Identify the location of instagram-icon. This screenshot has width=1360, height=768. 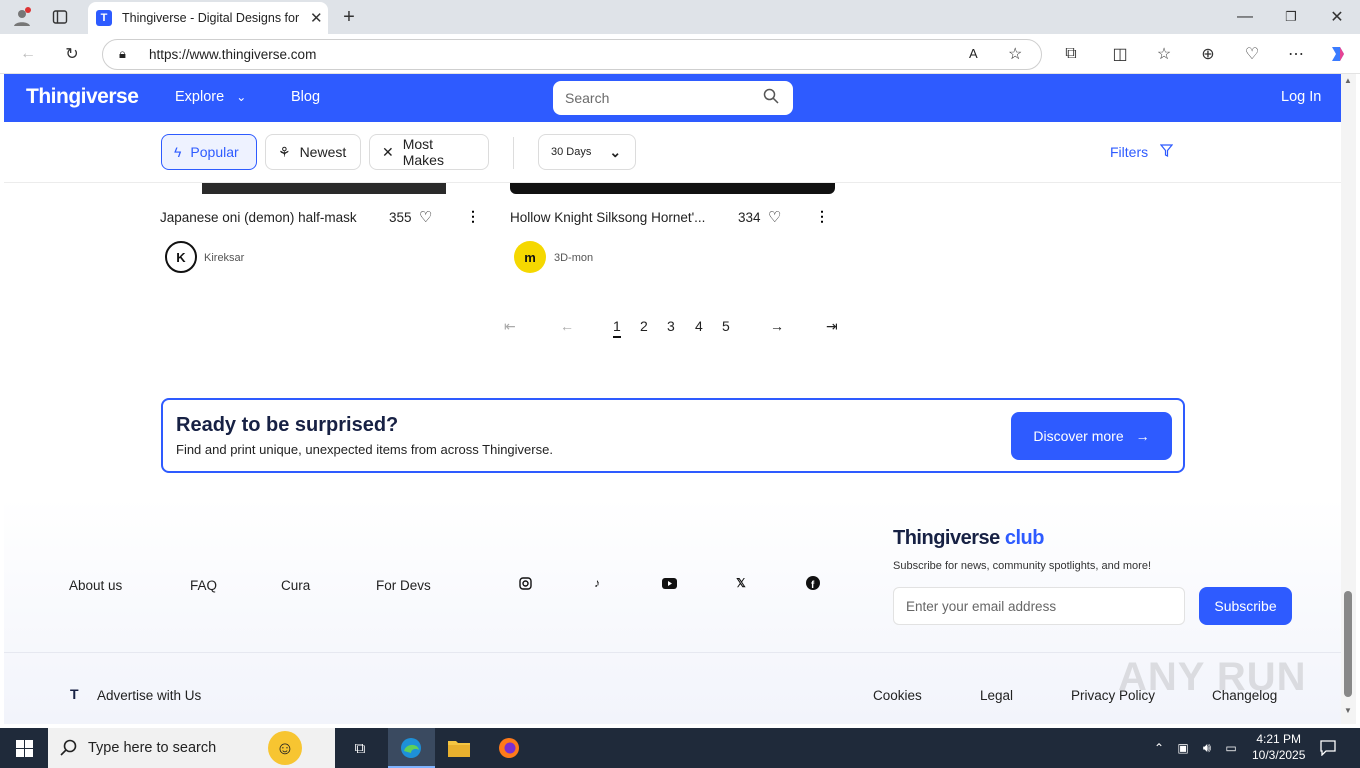
(525, 583).